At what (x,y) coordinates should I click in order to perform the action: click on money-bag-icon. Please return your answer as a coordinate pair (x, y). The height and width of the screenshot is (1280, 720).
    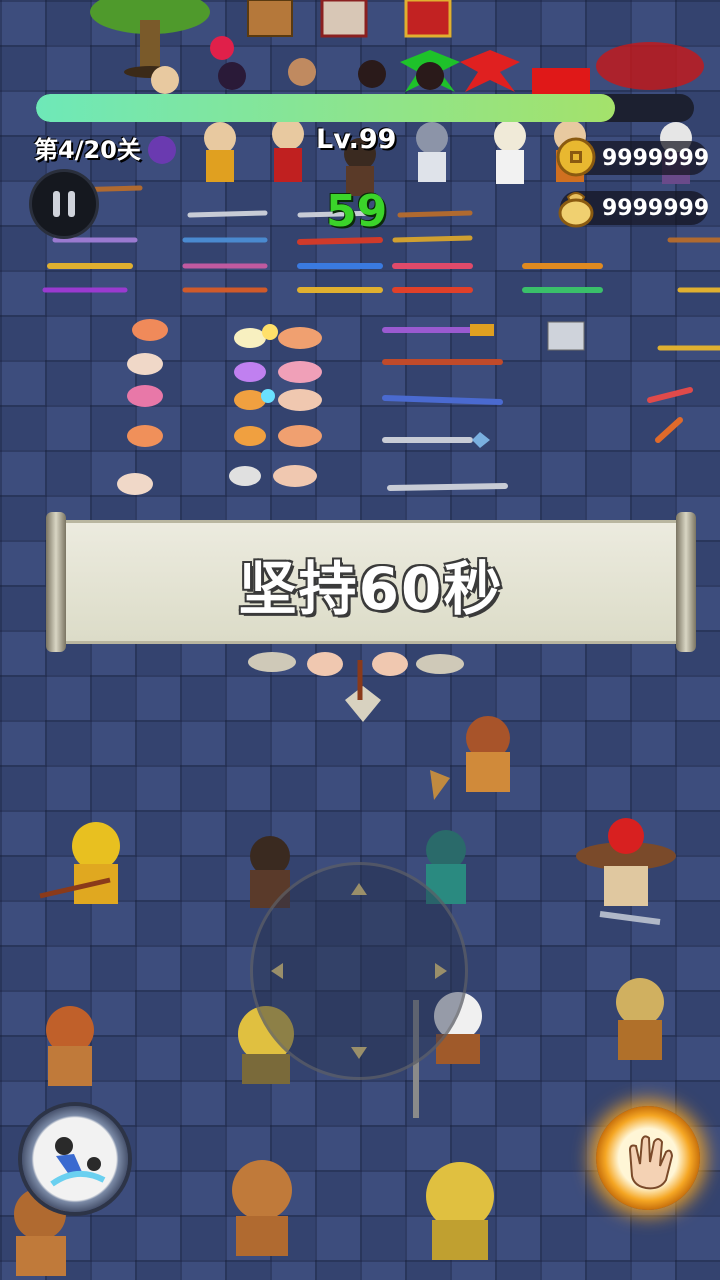
    Looking at the image, I should click on (576, 210).